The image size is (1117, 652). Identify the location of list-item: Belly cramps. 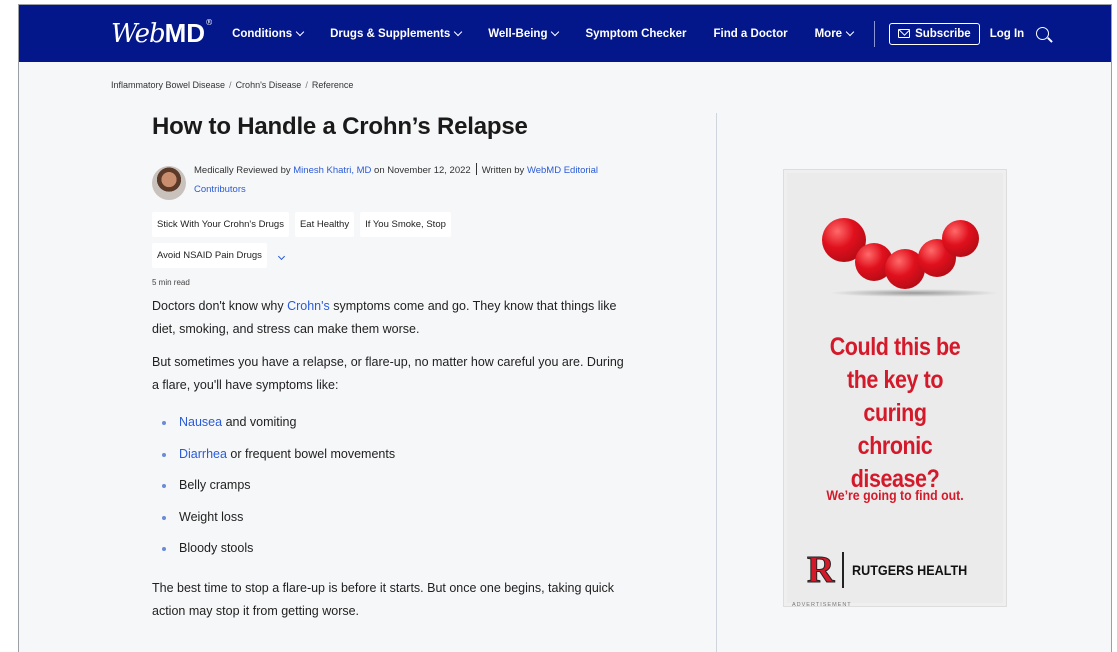
(397, 486).